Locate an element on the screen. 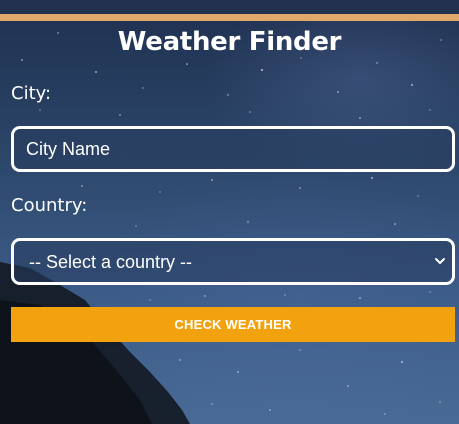  top-strip is located at coordinates (229, 7).